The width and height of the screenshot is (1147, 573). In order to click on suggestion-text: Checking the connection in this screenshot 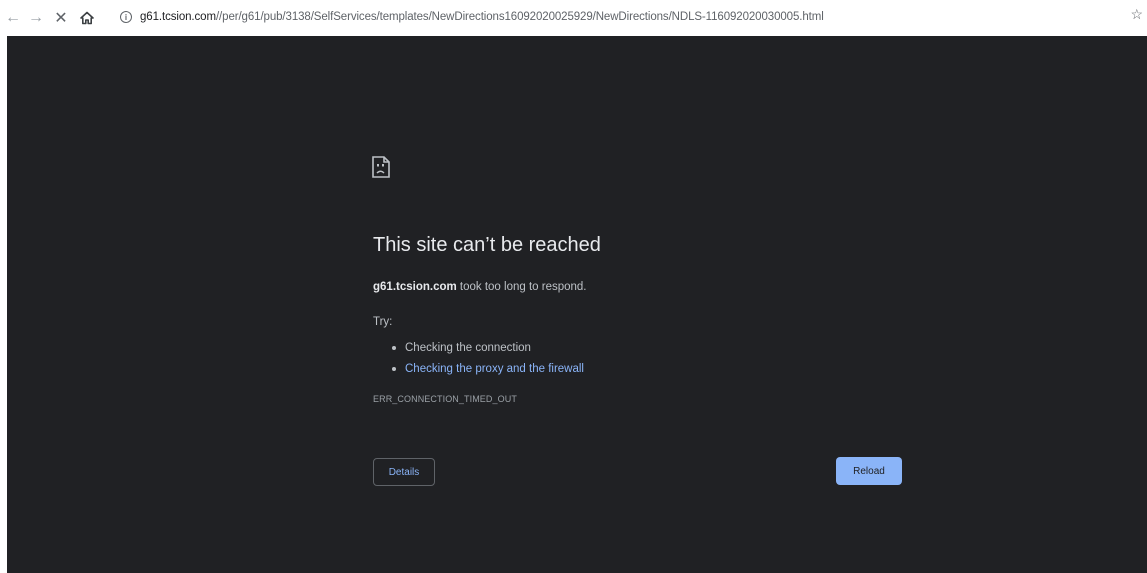, I will do `click(468, 347)`.